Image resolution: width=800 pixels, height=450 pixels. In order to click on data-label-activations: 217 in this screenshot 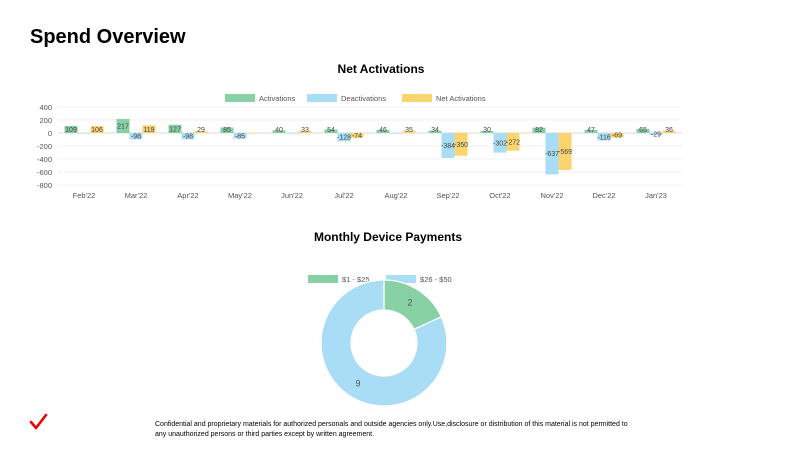, I will do `click(123, 126)`.